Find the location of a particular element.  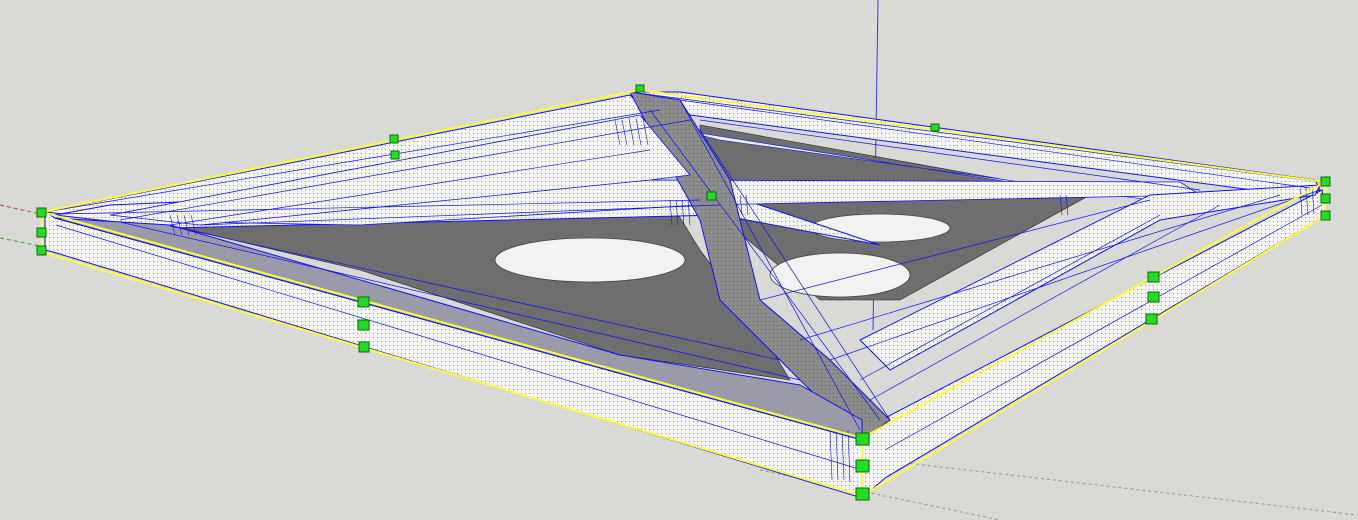

cutout-right is located at coordinates (840, 275).